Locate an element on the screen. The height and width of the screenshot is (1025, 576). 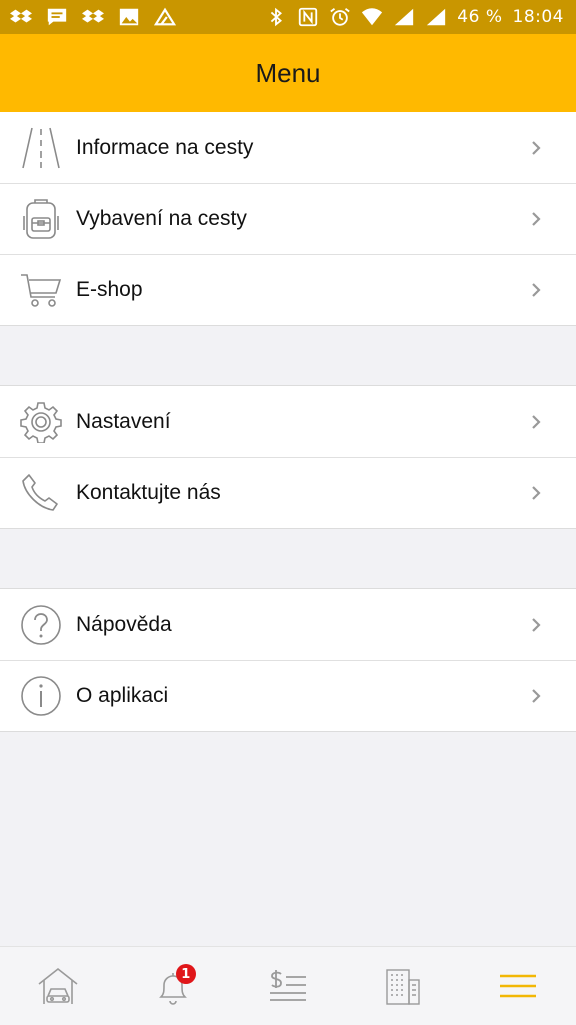
menu-item-label: Nápověda is located at coordinates (124, 624).